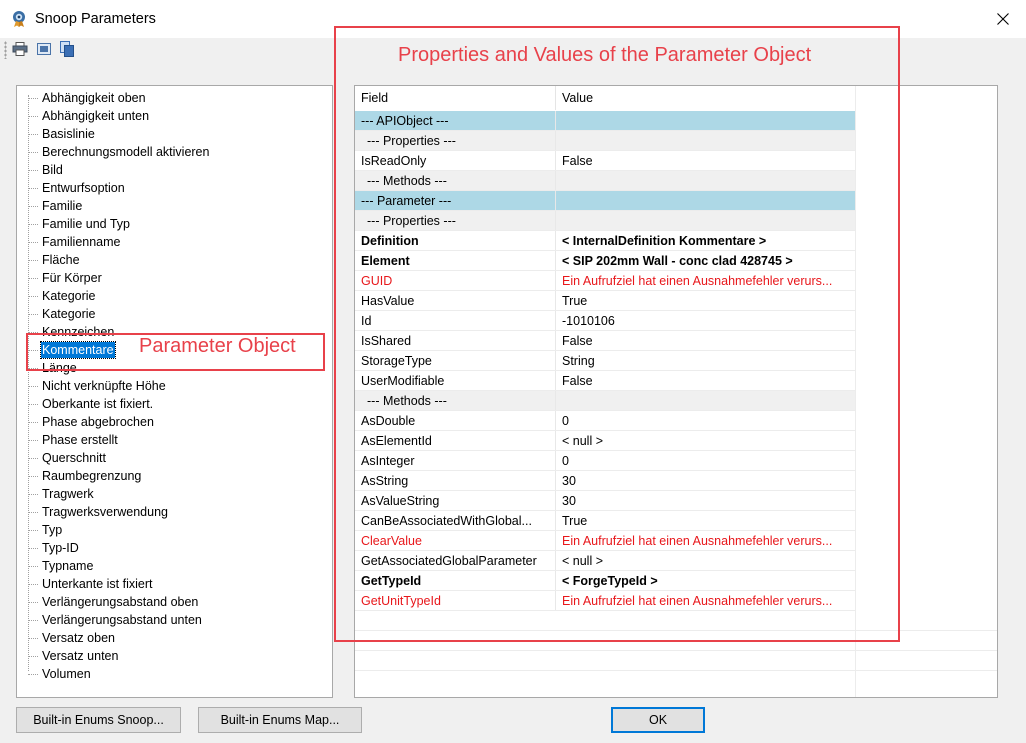 Image resolution: width=1026 pixels, height=743 pixels. I want to click on tree-item: Verlängerungsabstand unten, so click(174, 620).